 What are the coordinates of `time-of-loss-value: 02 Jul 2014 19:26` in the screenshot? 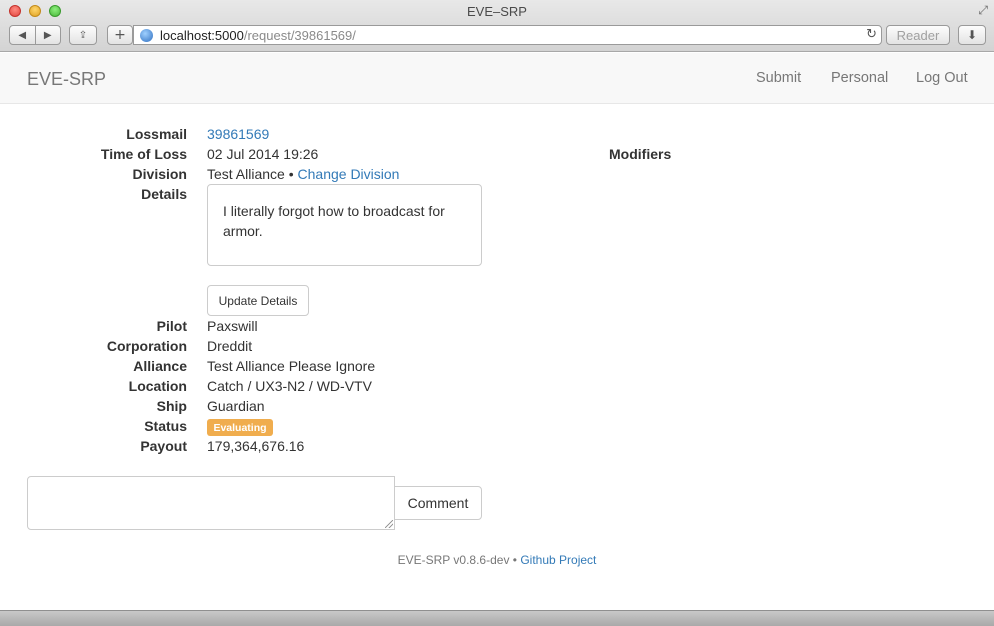 It's located at (263, 154).